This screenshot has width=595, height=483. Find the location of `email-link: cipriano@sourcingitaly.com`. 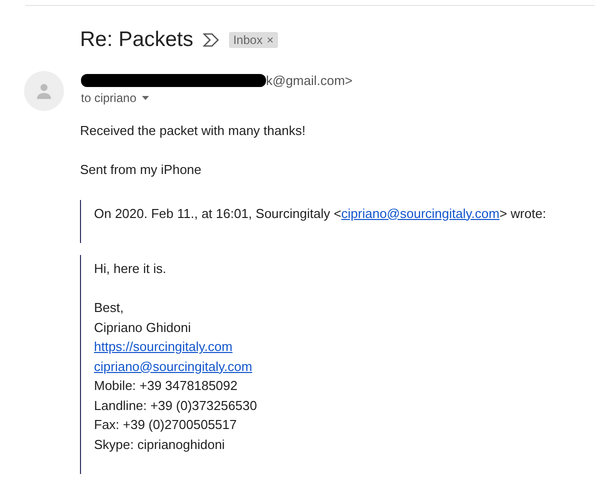

email-link: cipriano@sourcingitaly.com is located at coordinates (420, 213).